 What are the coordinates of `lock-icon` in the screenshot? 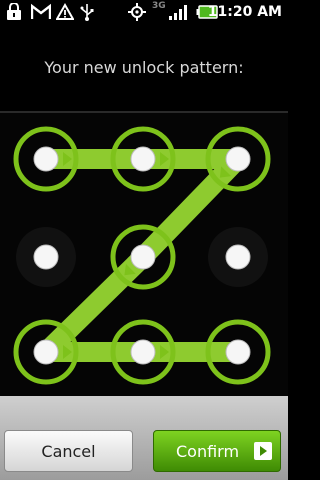 It's located at (14, 11).